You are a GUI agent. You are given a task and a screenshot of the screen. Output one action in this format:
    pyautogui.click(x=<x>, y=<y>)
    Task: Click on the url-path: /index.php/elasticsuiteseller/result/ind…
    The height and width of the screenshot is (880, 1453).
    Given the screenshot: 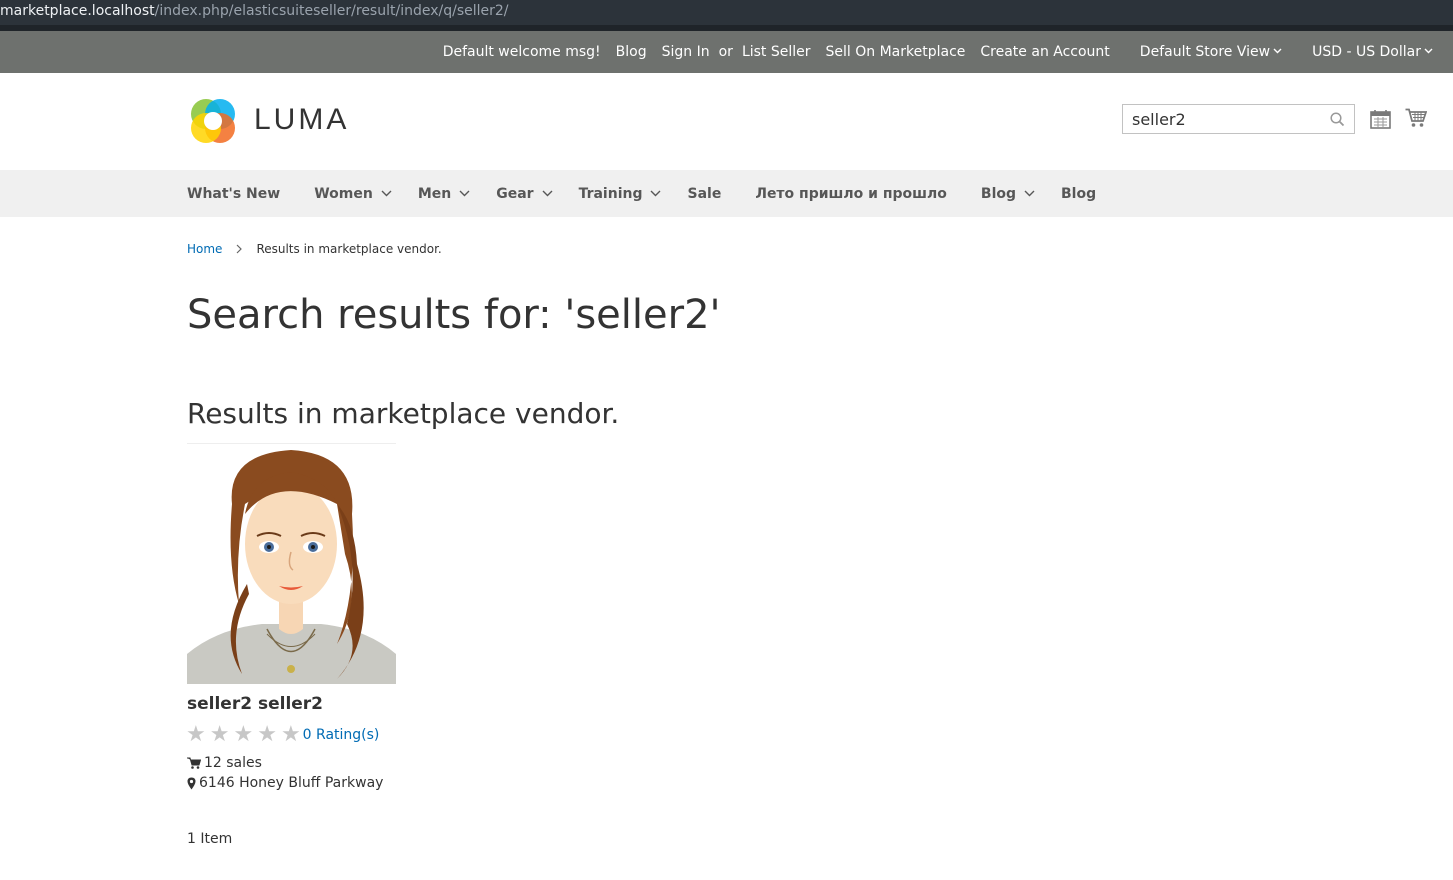 What is the action you would take?
    pyautogui.click(x=331, y=11)
    